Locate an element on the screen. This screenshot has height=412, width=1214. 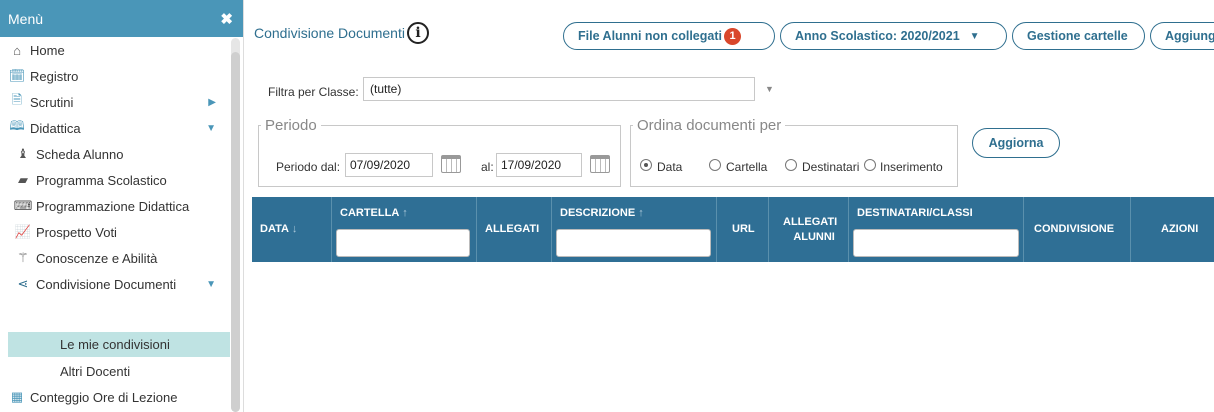
column-descrizione: DESCRIZIONE ↑ is located at coordinates (634, 229).